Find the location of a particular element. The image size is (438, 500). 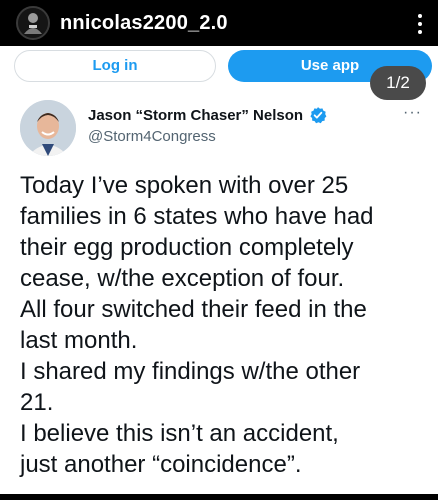

kebab-menu-icon is located at coordinates (420, 24).